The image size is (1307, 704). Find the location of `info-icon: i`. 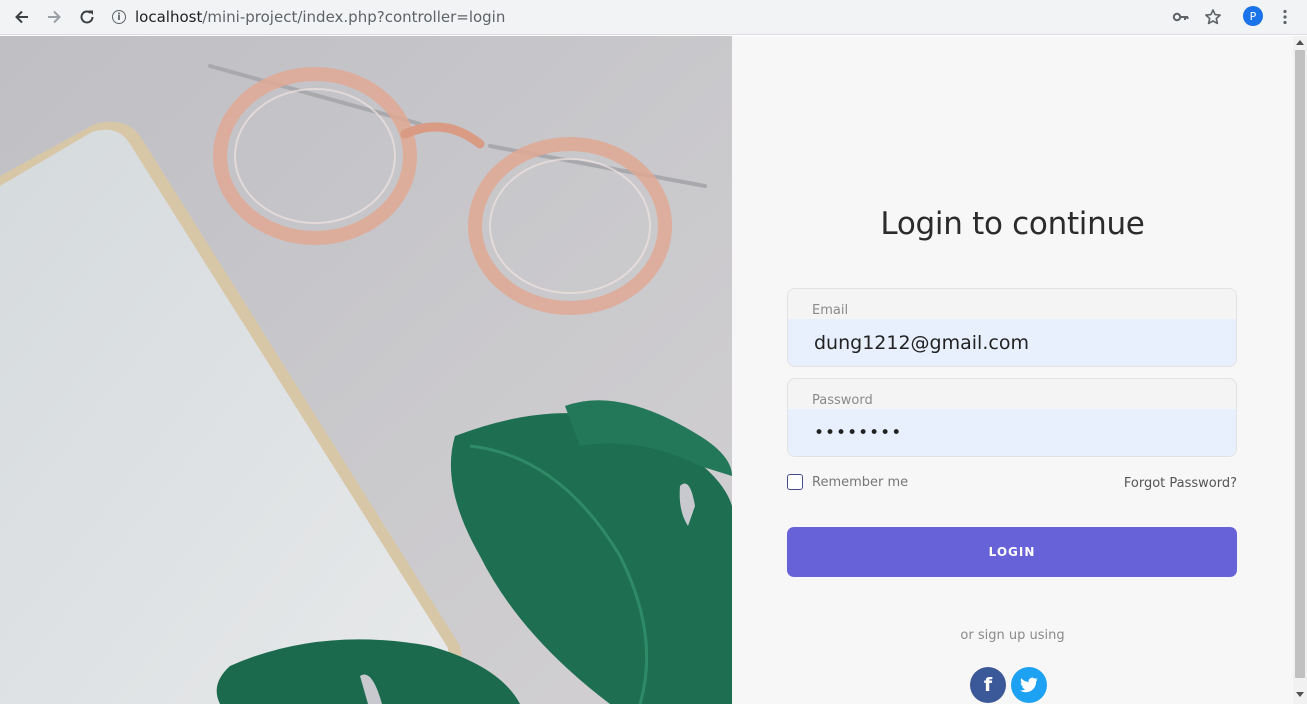

info-icon: i is located at coordinates (119, 17).